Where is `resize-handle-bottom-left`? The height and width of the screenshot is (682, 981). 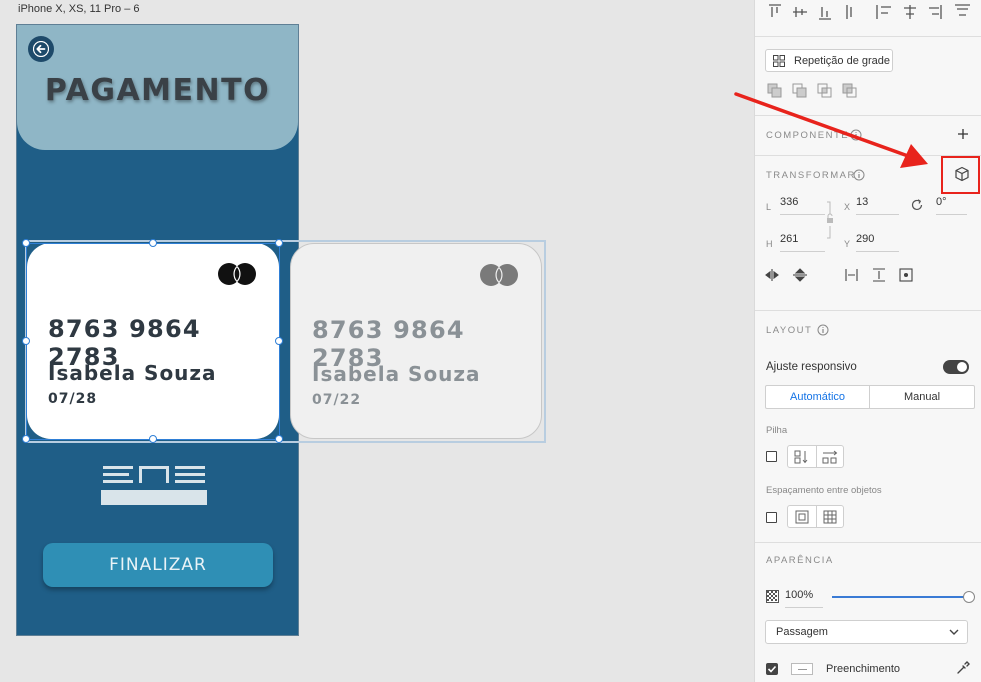
resize-handle-bottom-left is located at coordinates (26, 439).